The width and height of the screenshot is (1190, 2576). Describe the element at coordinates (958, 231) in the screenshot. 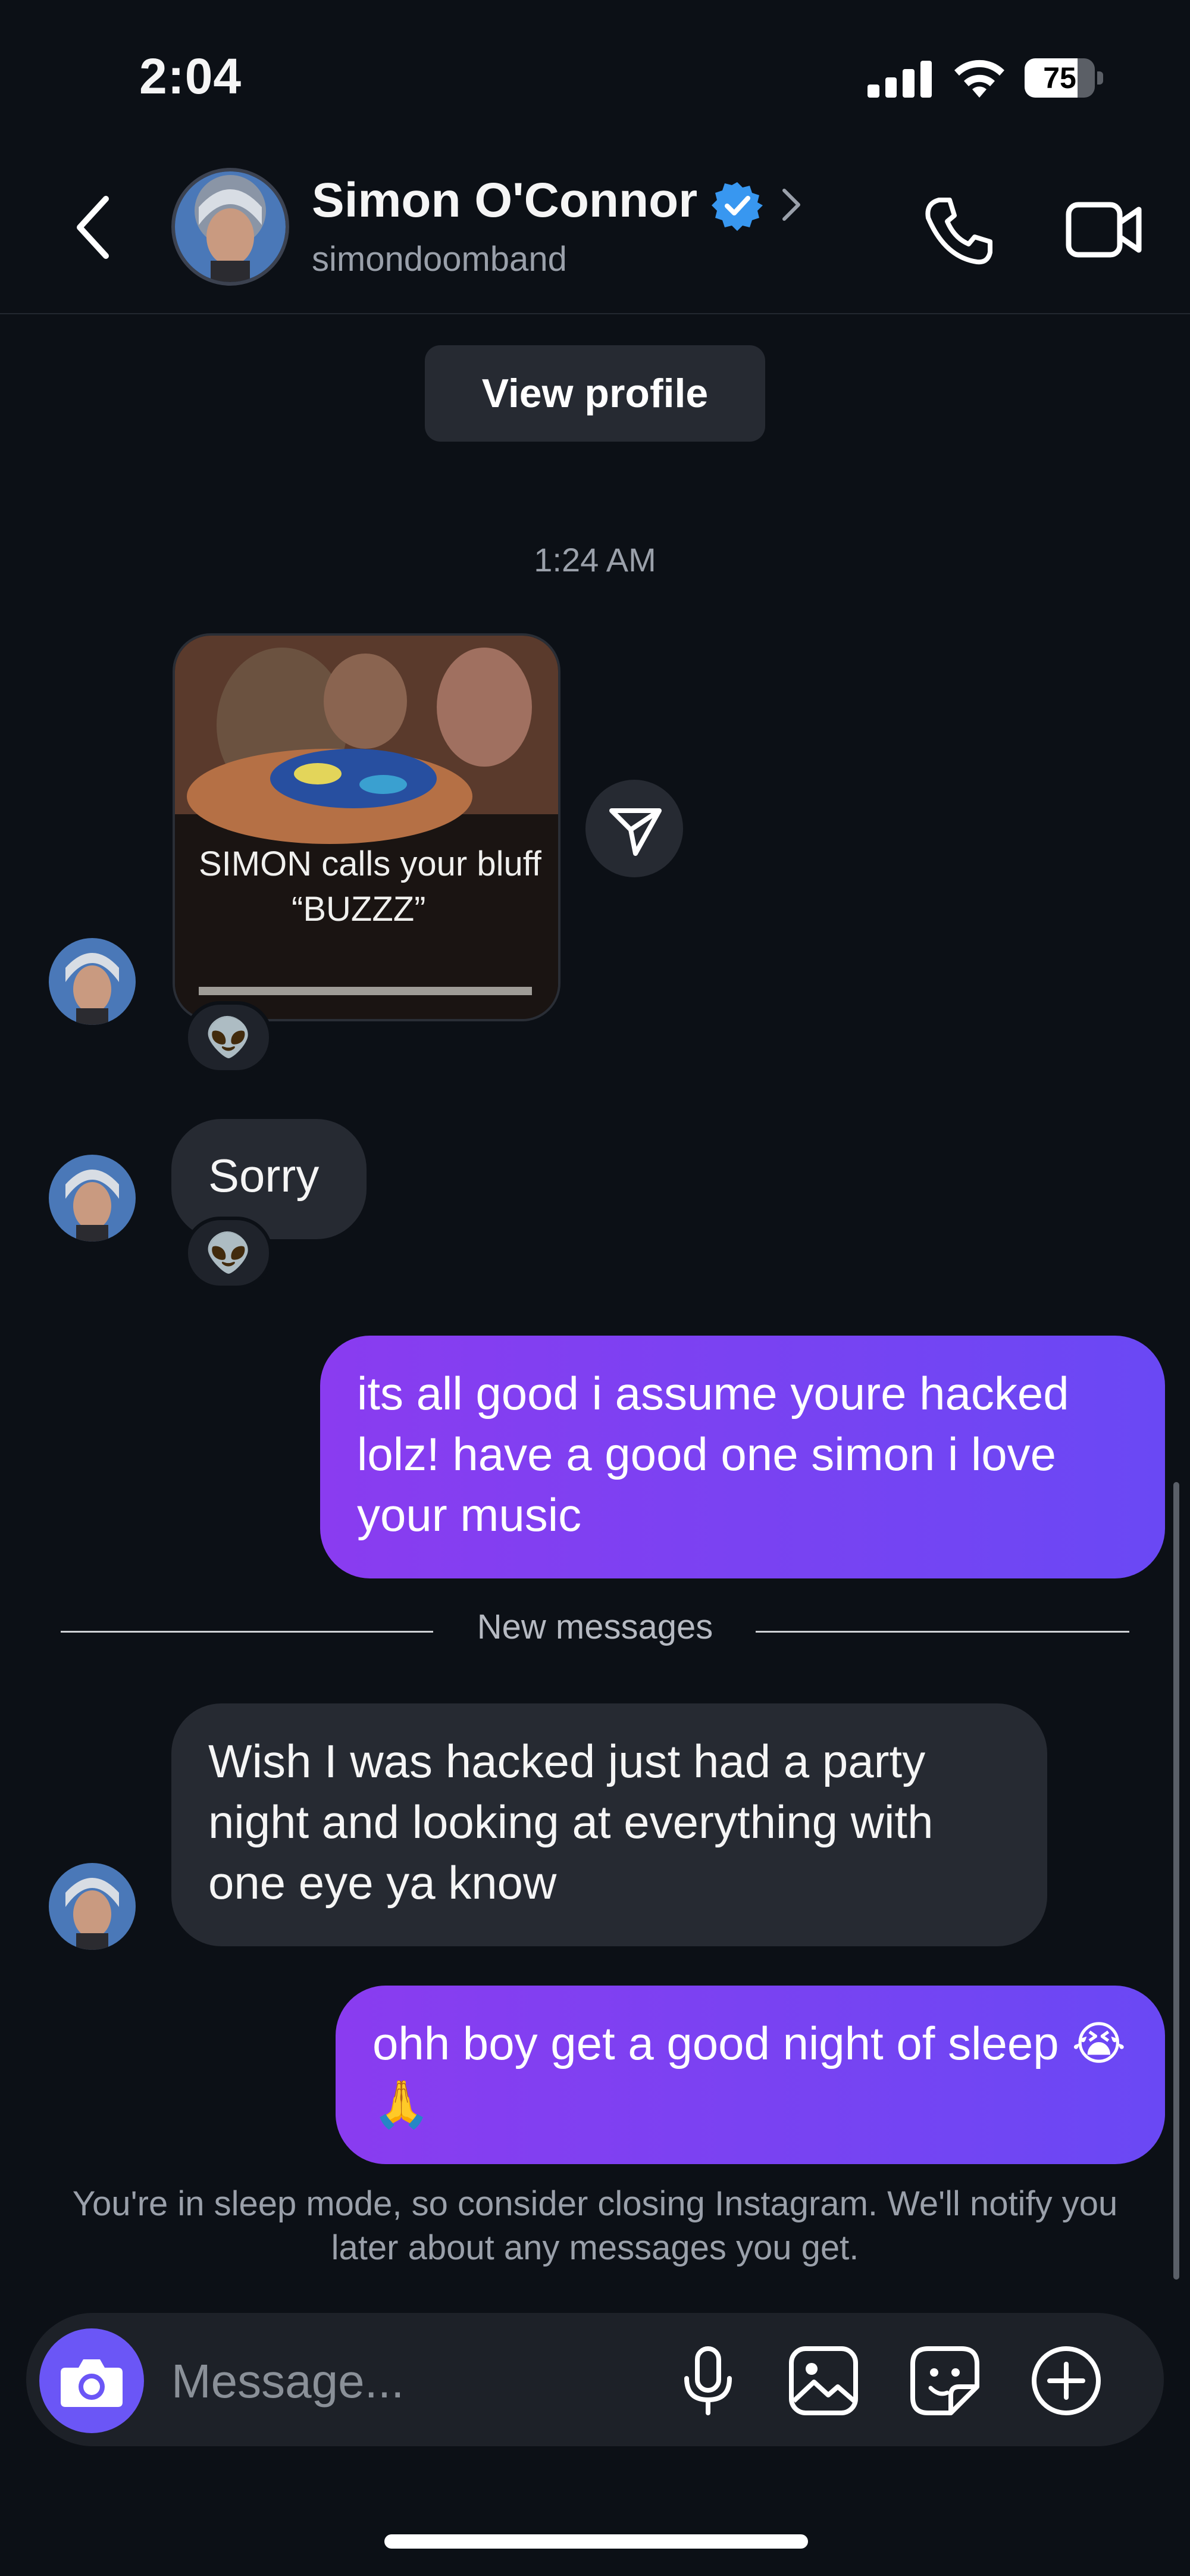

I see `phone-icon` at that location.